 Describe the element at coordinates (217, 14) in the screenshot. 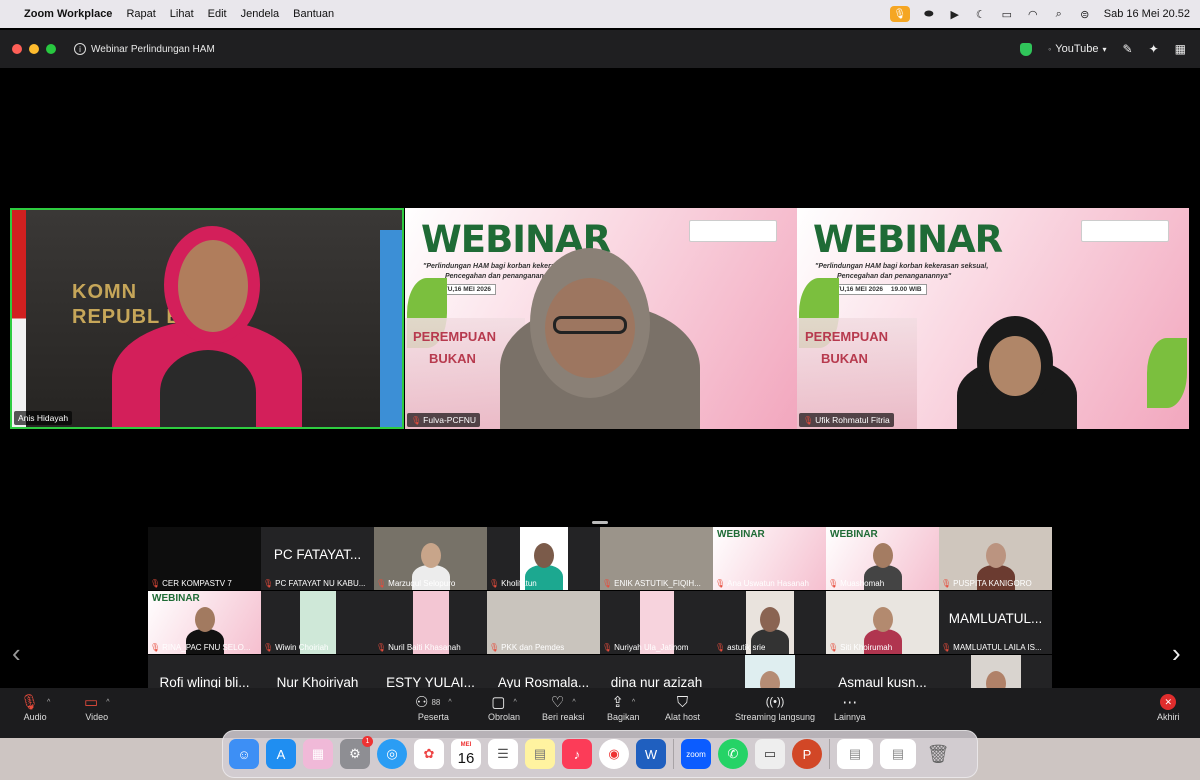

I see `menu-edit: Edit` at that location.